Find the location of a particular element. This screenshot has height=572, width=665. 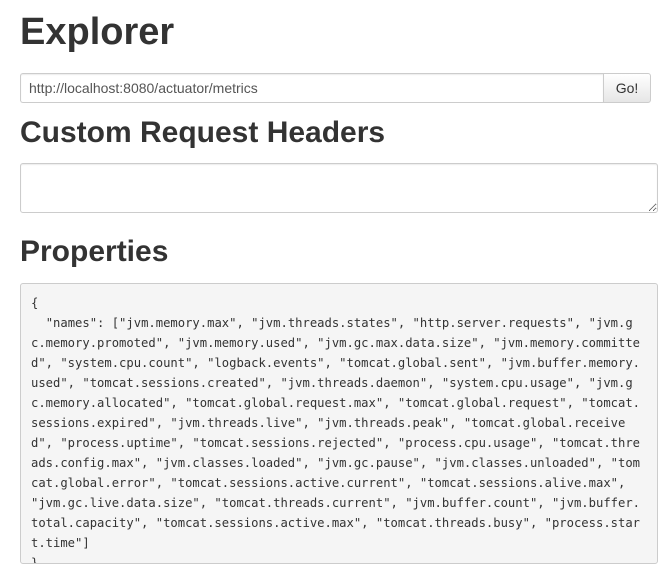

properties-heading: Properties is located at coordinates (94, 251).